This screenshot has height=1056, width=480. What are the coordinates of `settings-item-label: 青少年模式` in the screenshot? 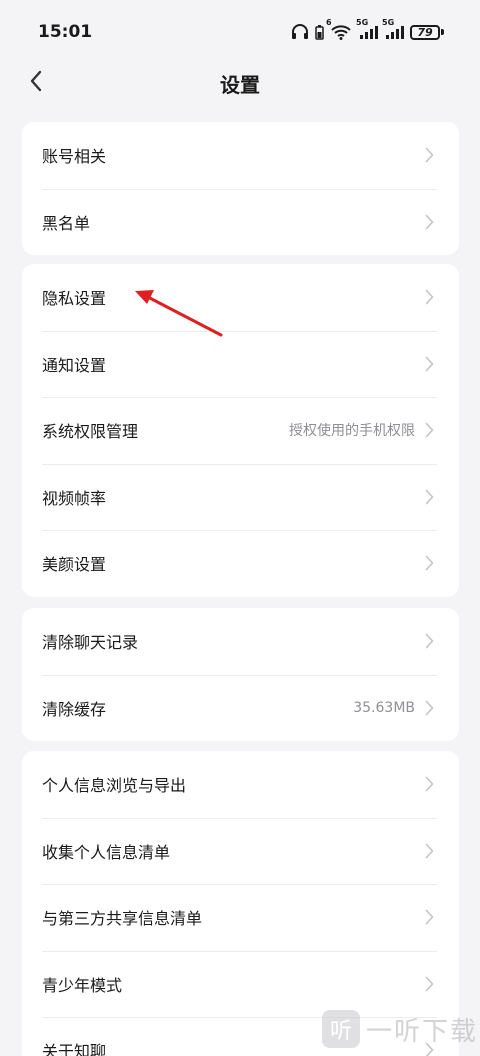 It's located at (82, 985).